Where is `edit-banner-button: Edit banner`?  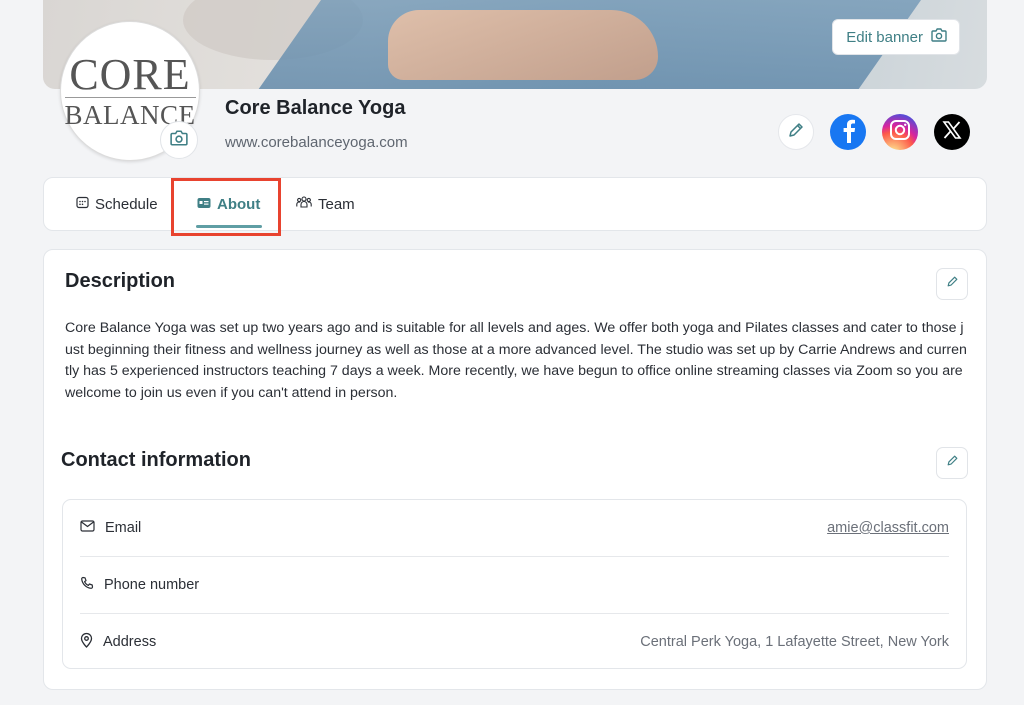
edit-banner-button: Edit banner is located at coordinates (896, 37).